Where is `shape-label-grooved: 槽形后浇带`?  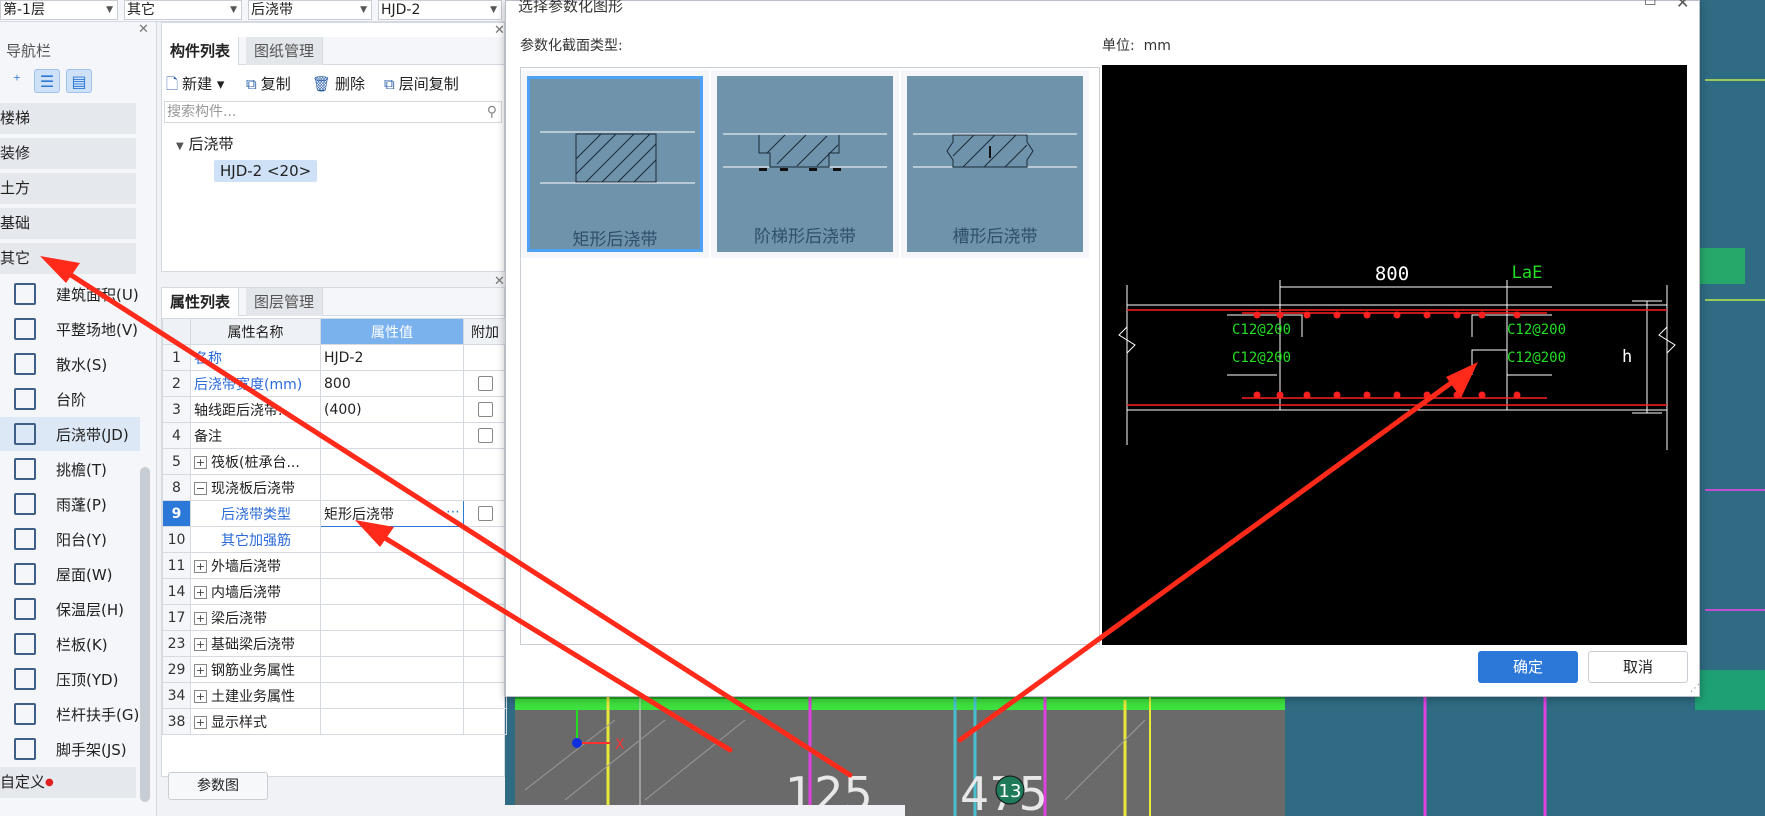 shape-label-grooved: 槽形后浇带 is located at coordinates (995, 237).